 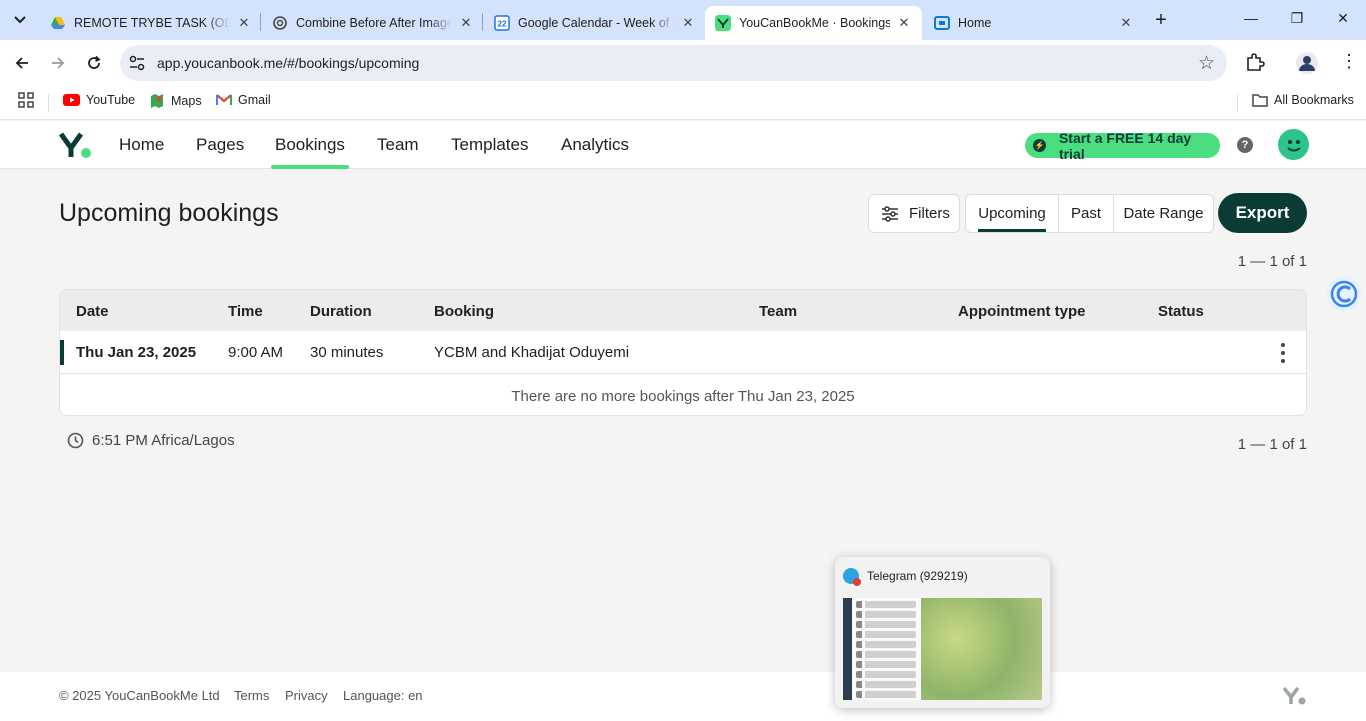 I want to click on column-time: Time, so click(x=245, y=311).